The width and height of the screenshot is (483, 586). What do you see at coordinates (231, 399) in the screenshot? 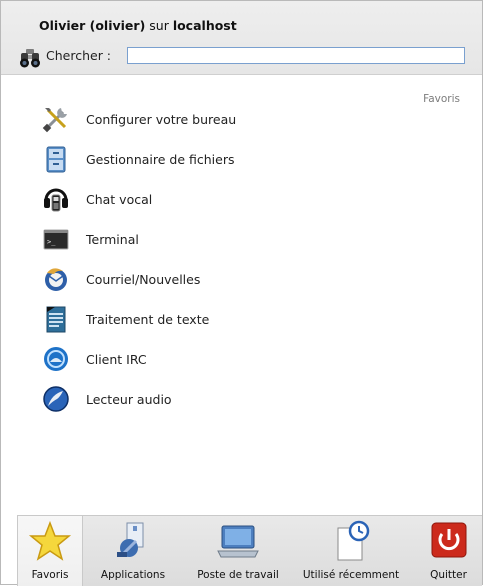
I see `favorite-item-audio-player: Lecteur audio` at bounding box center [231, 399].